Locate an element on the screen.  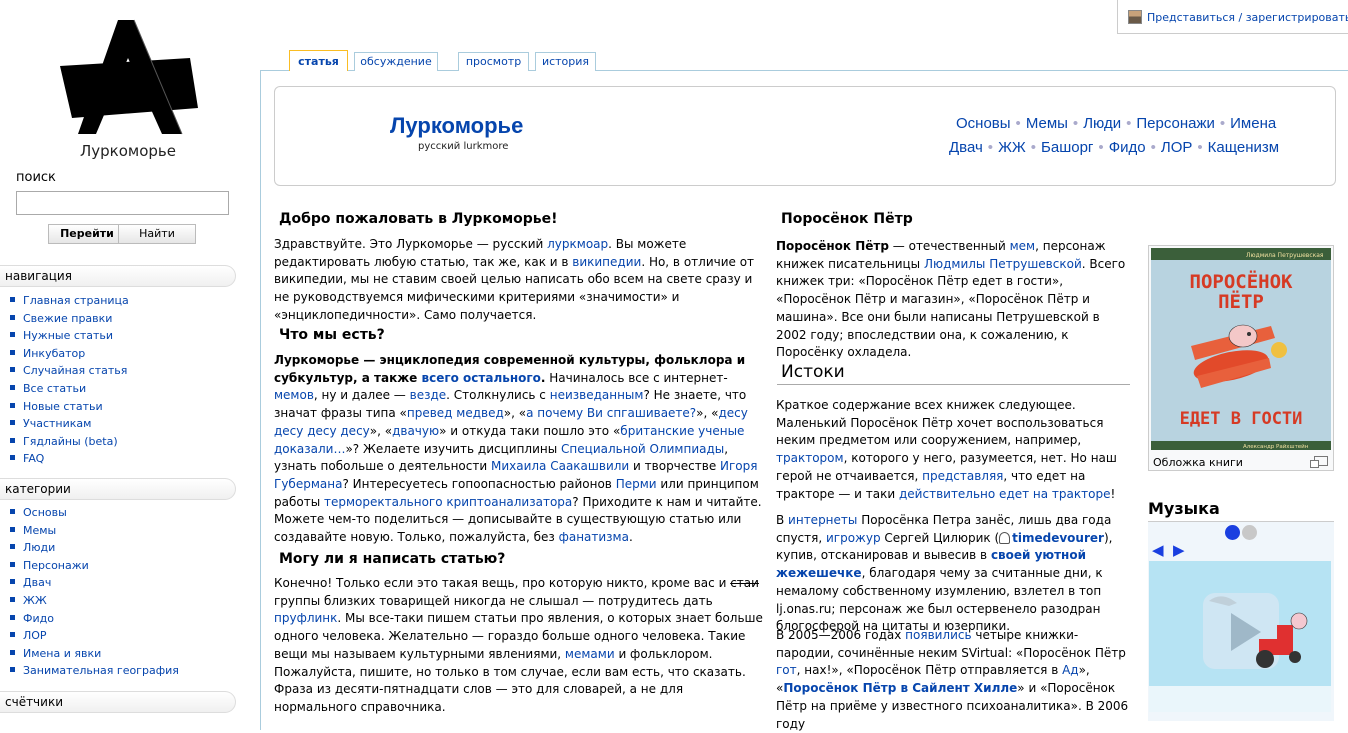
featured-heading: Поросёнок Пётр is located at coordinates (847, 219).